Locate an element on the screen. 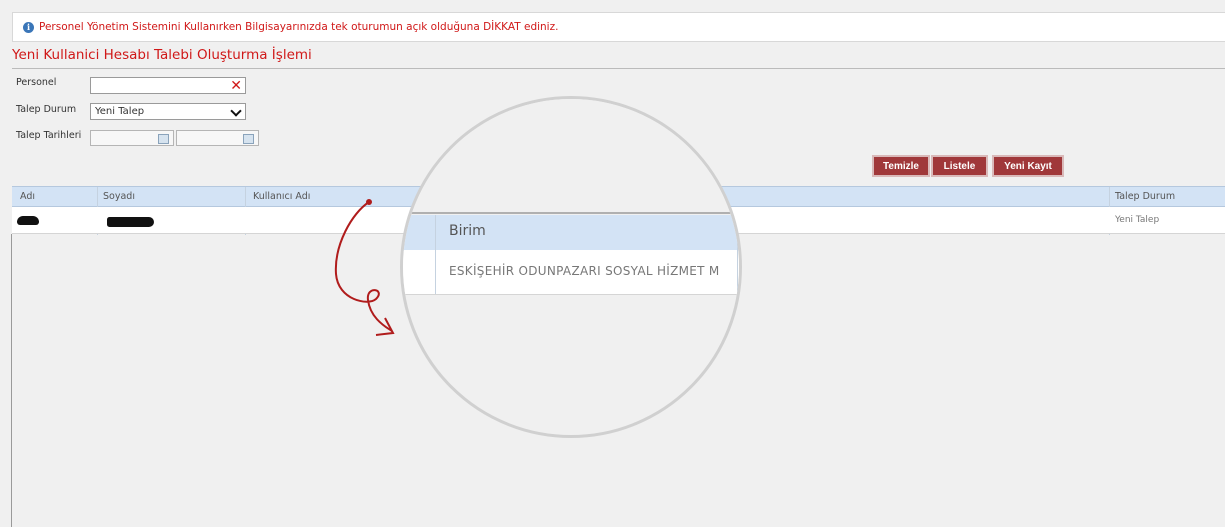 The width and height of the screenshot is (1225, 527). annotation-arrow is located at coordinates (364, 267).